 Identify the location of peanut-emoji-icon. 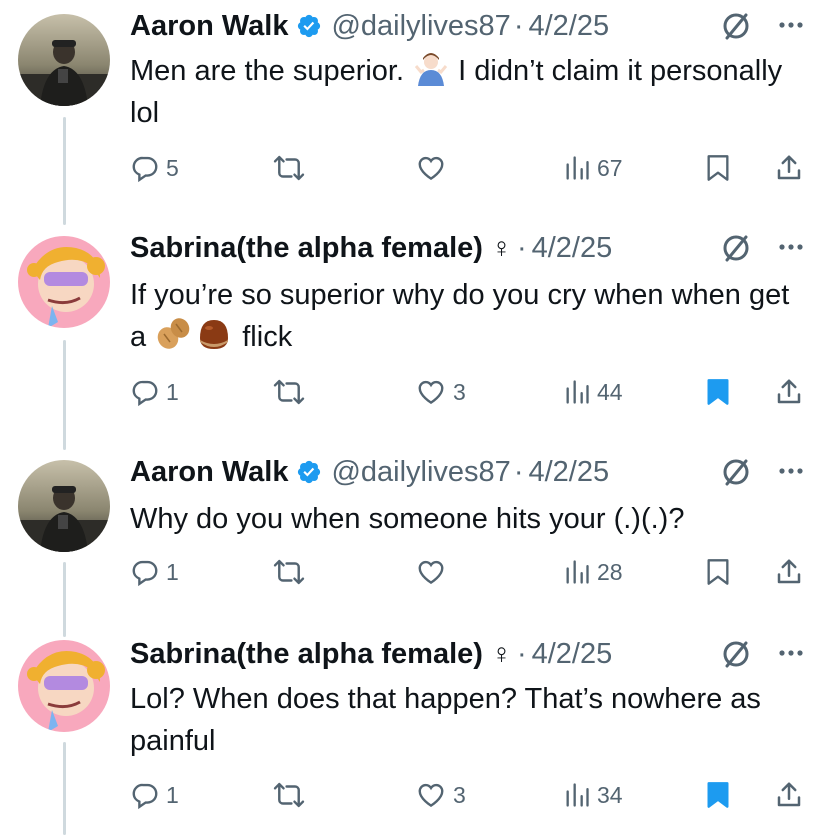
(173, 333).